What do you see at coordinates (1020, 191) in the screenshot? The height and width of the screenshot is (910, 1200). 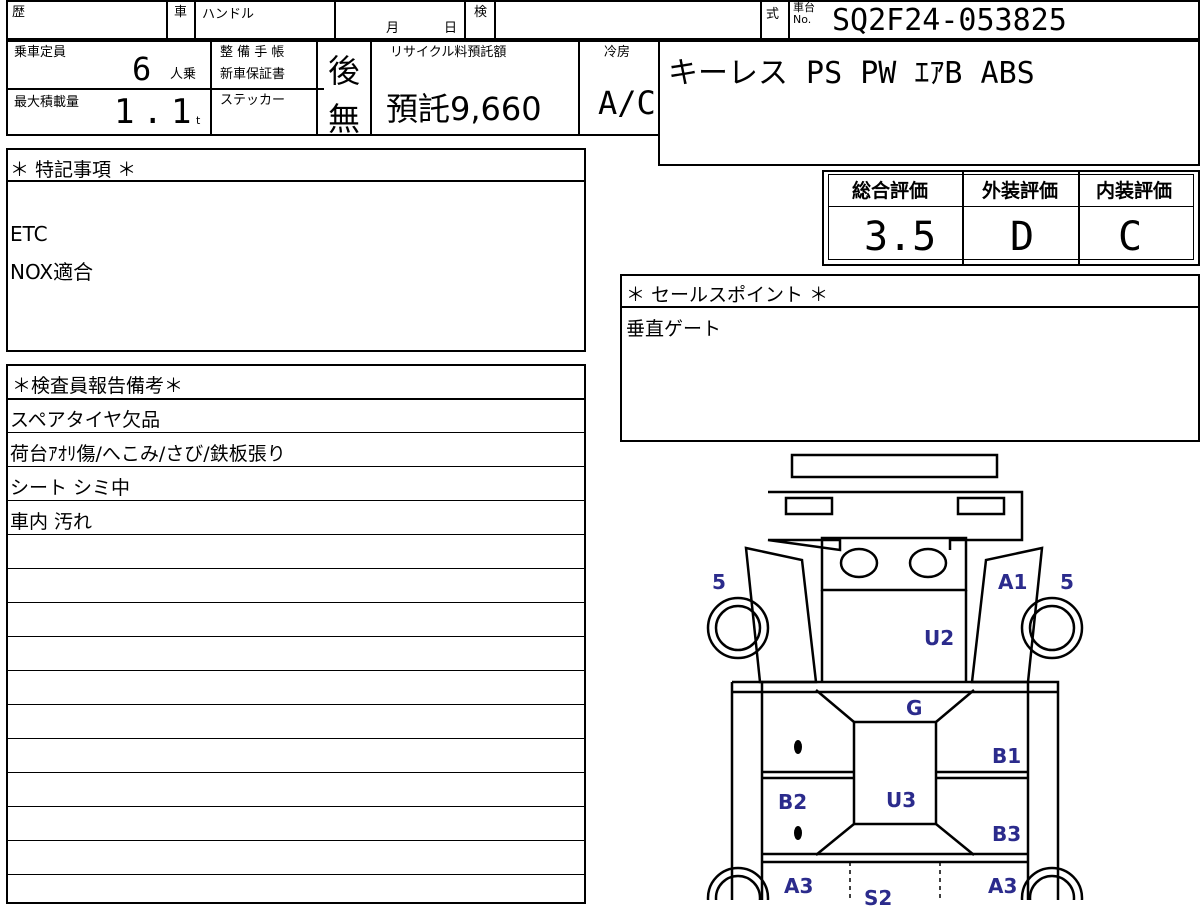 I see `exterior-grade-label: 外装評価` at bounding box center [1020, 191].